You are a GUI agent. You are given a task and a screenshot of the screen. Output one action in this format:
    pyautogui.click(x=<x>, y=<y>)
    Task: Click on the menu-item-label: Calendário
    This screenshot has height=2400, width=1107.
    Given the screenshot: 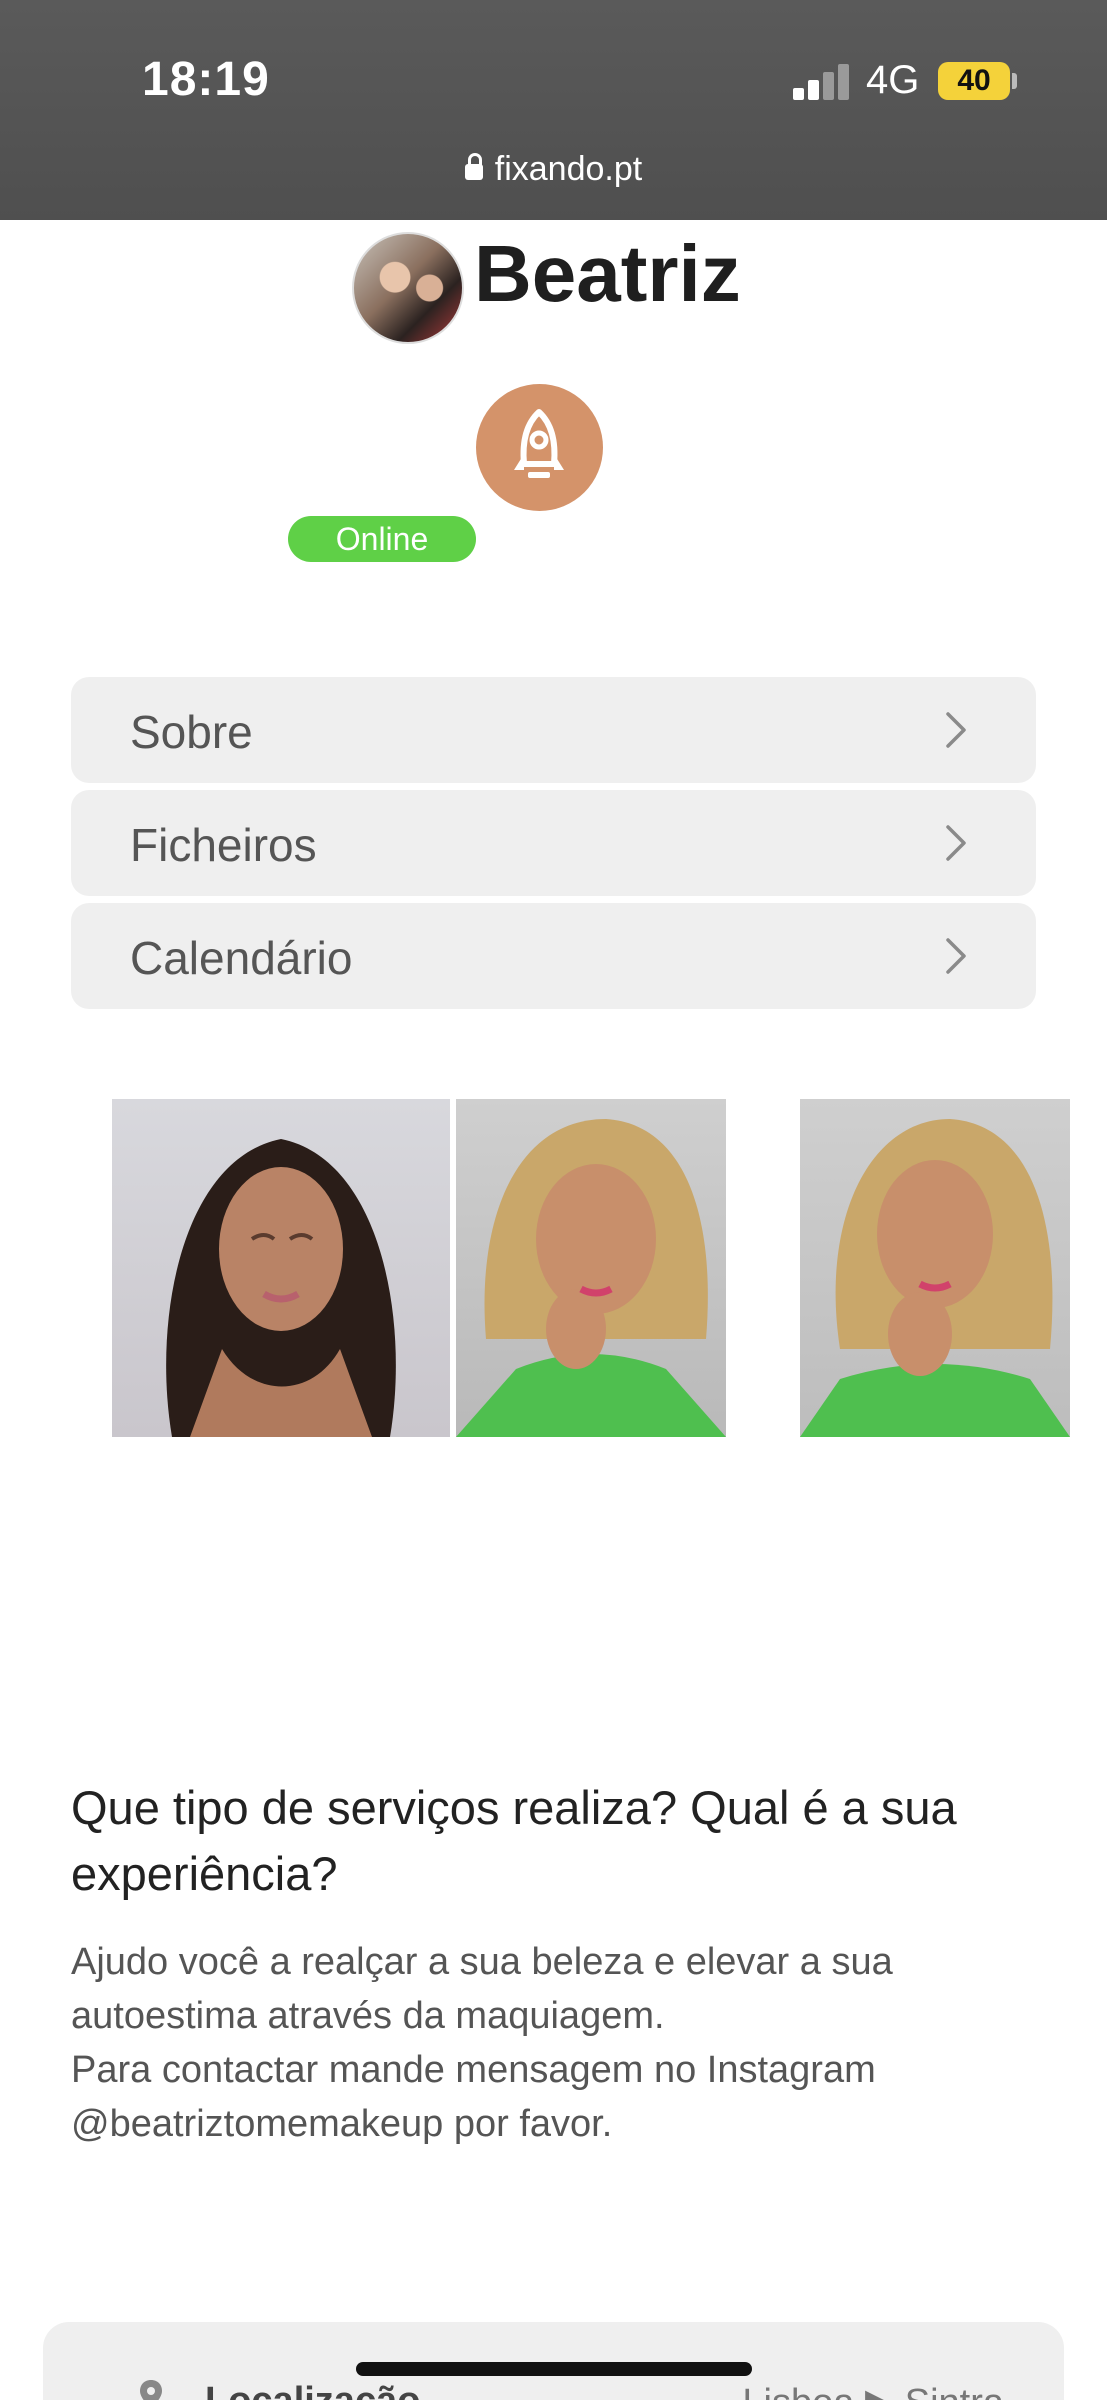 What is the action you would take?
    pyautogui.click(x=241, y=958)
    